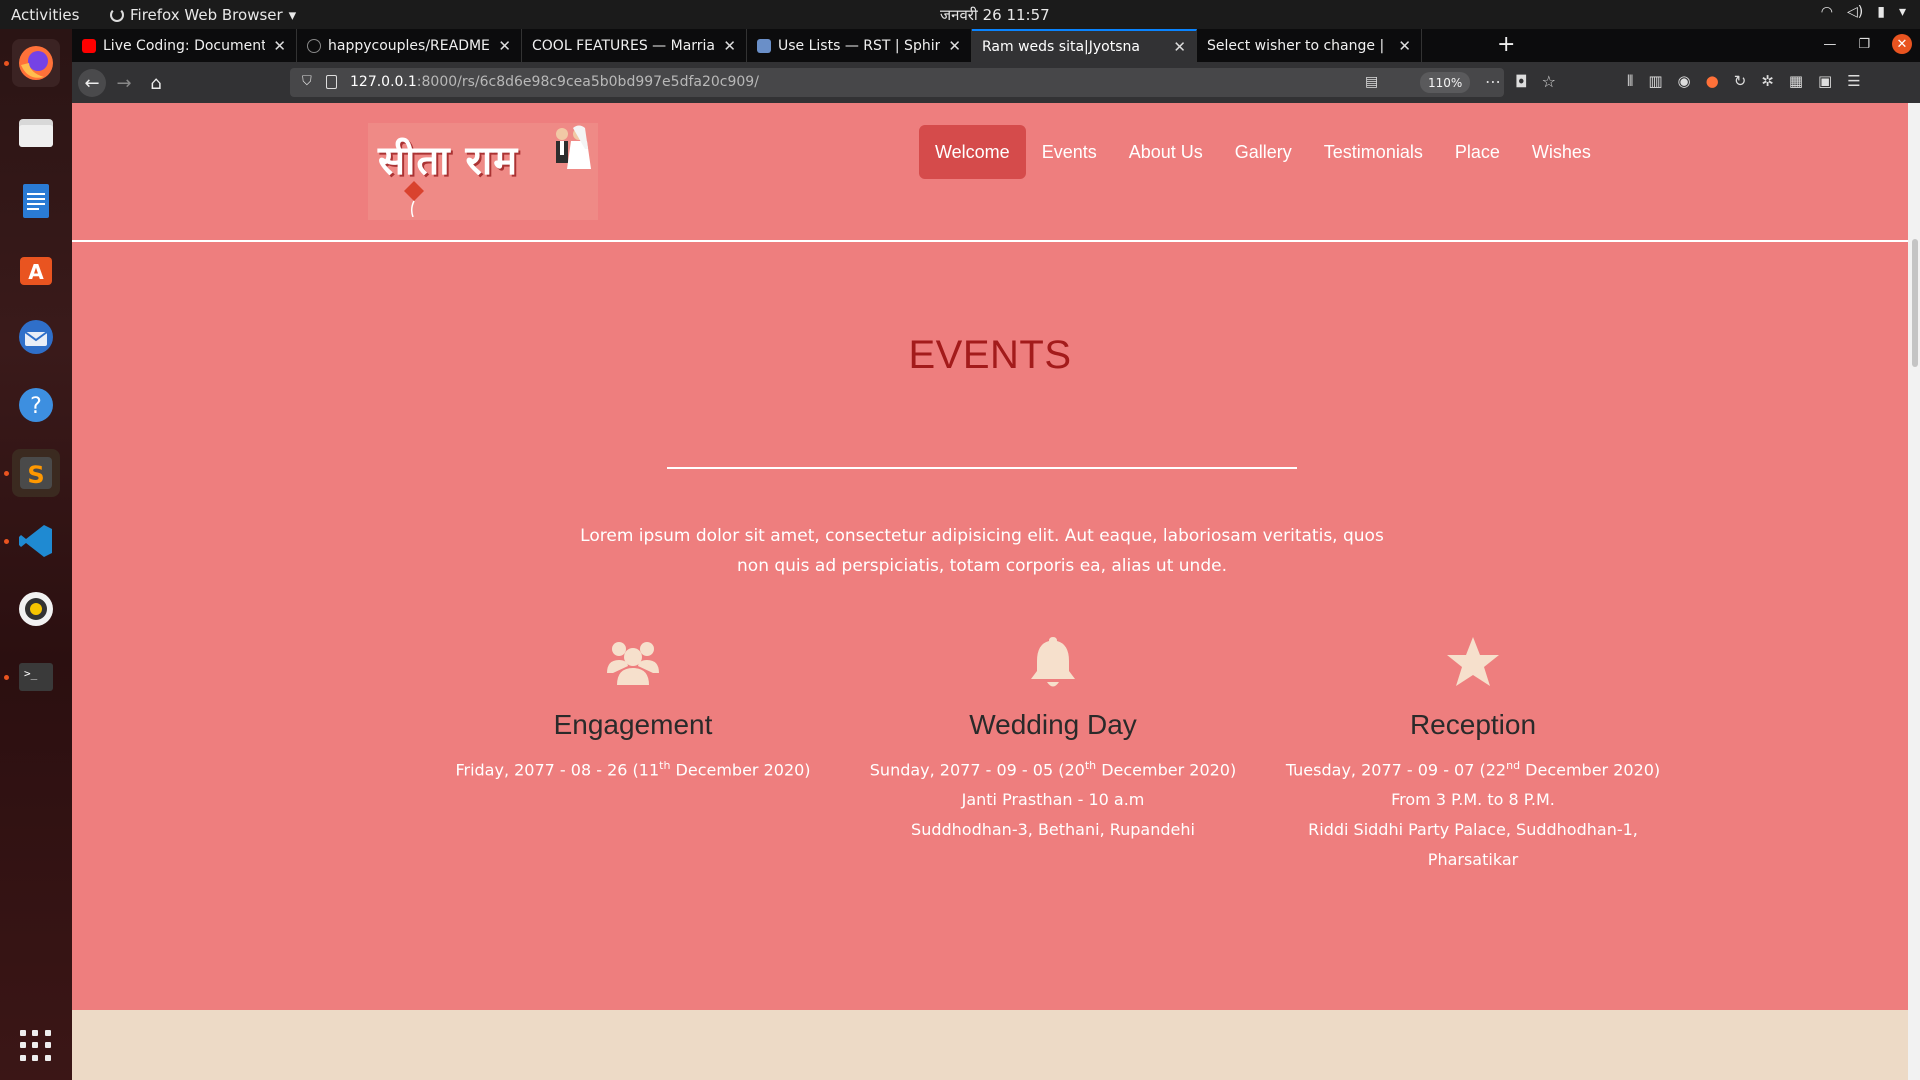 This screenshot has height=1080, width=1920. Describe the element at coordinates (1902, 44) in the screenshot. I see `window-close-icon: ✕` at that location.